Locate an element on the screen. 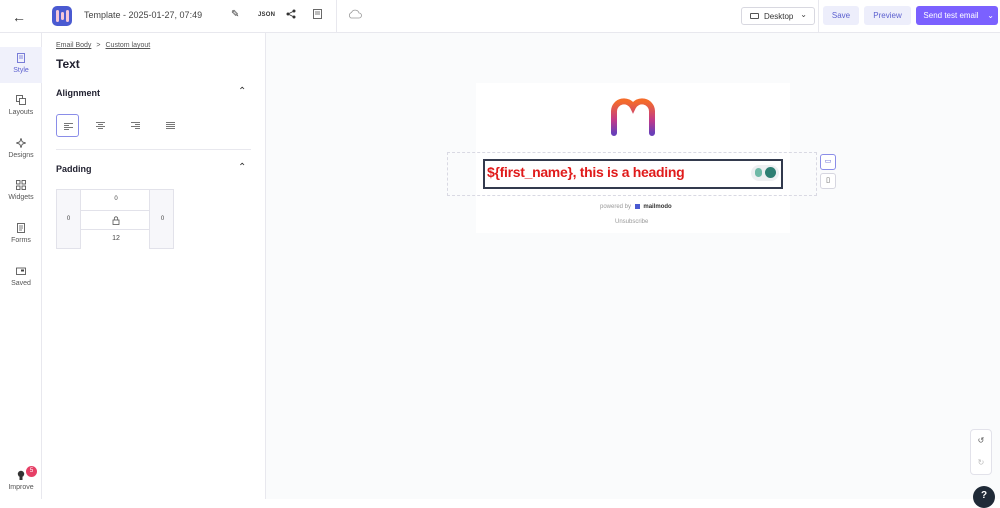 The width and height of the screenshot is (1000, 508). improve-label: Improve is located at coordinates (21, 487).